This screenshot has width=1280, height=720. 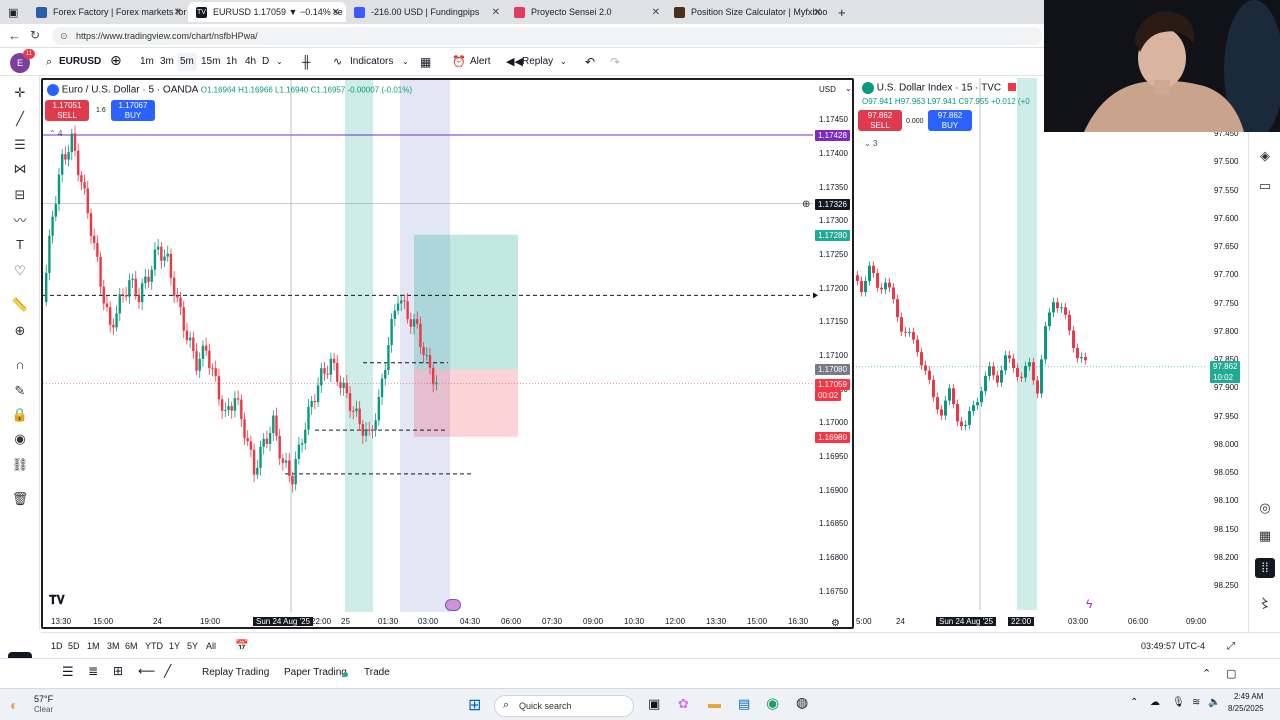 What do you see at coordinates (1173, 646) in the screenshot?
I see `utc-clock: 03:49:57 UTC-4` at bounding box center [1173, 646].